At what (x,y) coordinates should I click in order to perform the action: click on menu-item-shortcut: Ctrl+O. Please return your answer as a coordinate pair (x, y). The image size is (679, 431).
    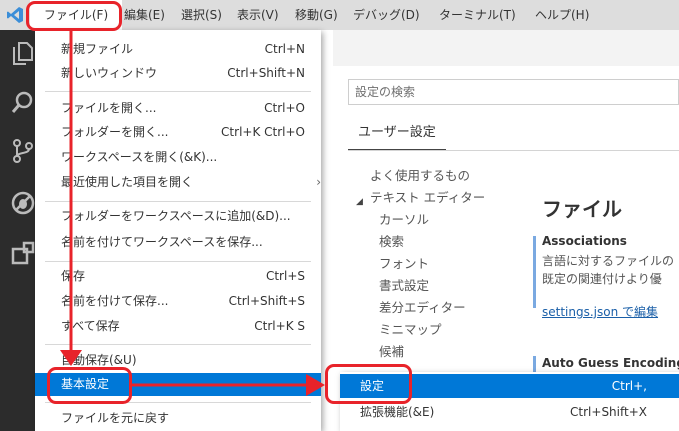
    Looking at the image, I should click on (284, 108).